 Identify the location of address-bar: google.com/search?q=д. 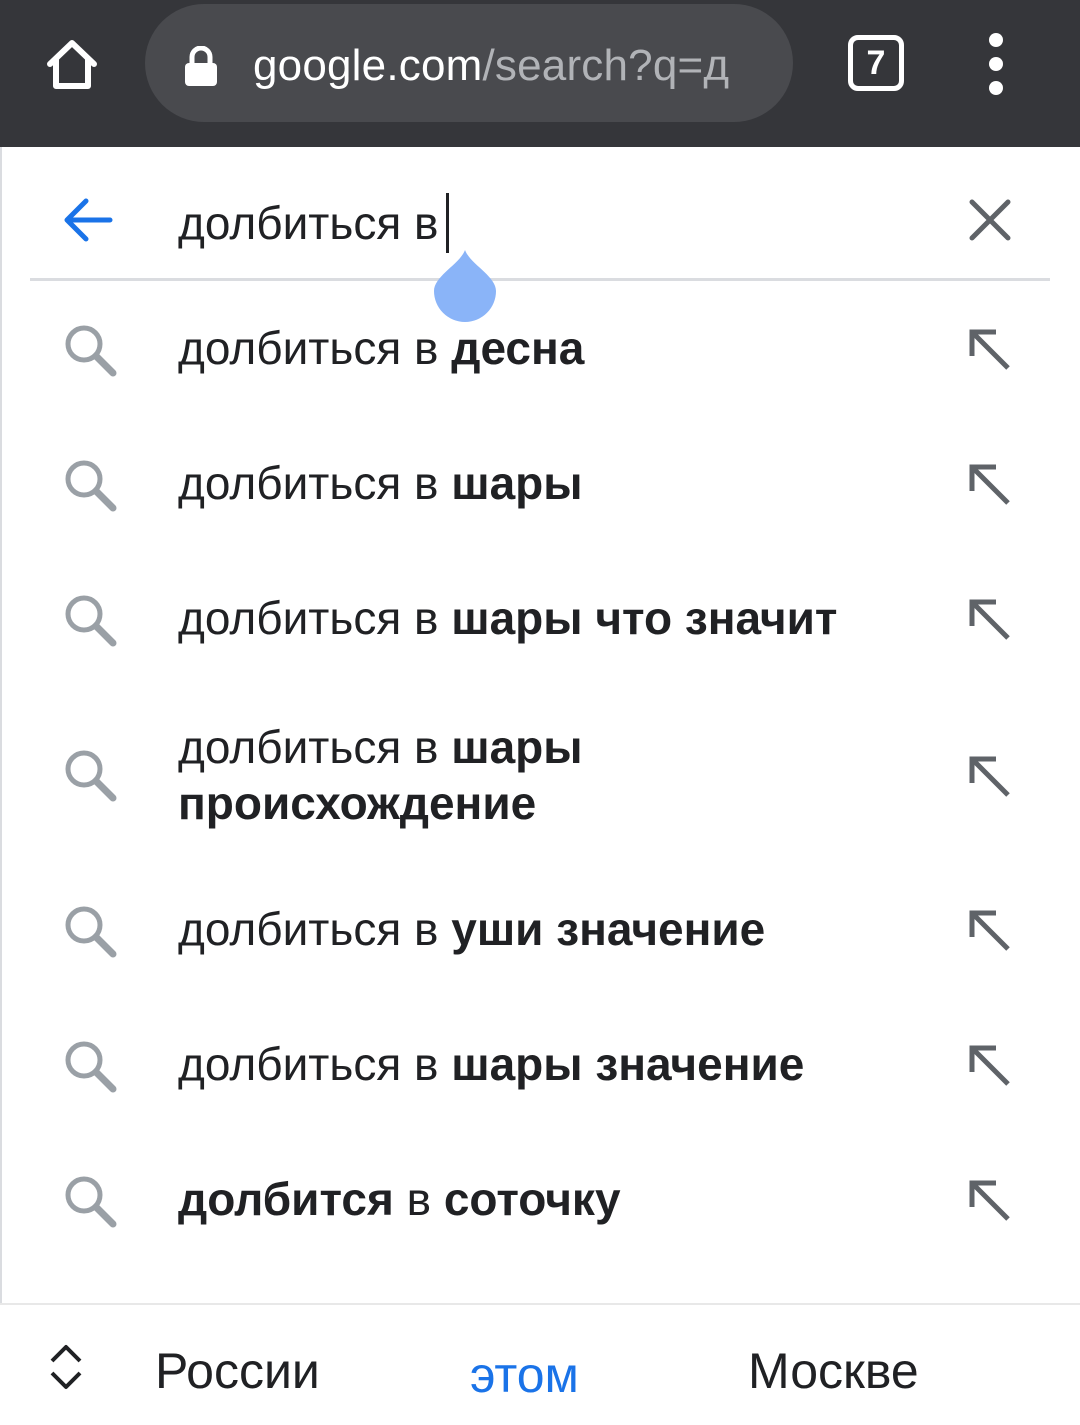
(469, 63).